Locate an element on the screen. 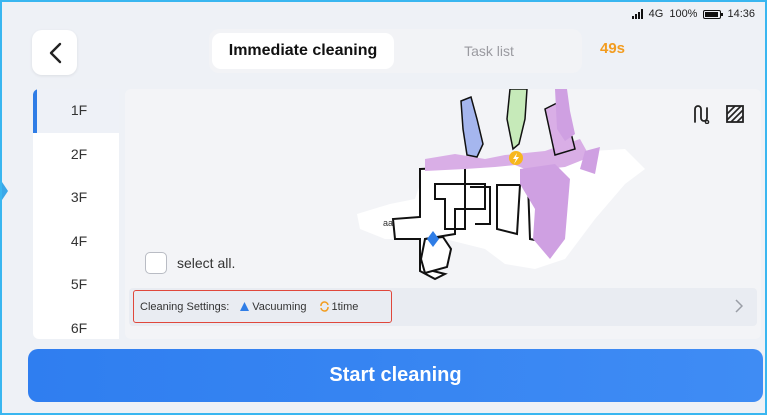  map-room-label: aa is located at coordinates (388, 223).